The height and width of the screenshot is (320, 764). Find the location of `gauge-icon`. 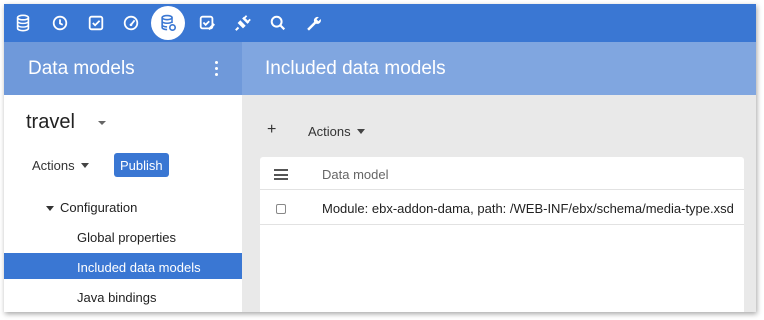

gauge-icon is located at coordinates (131, 23).